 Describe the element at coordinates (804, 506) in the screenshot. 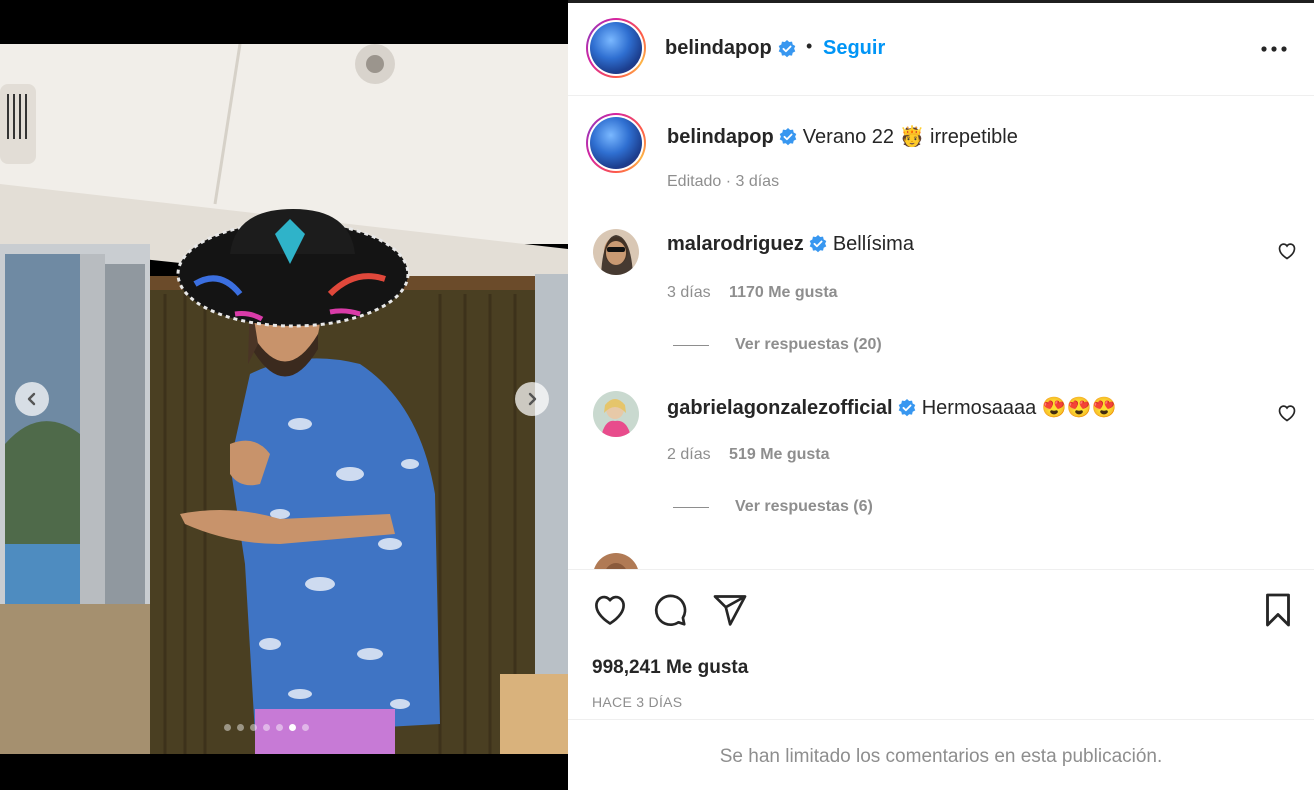

I see `view-replies-label: Ver respuestas (6)` at that location.